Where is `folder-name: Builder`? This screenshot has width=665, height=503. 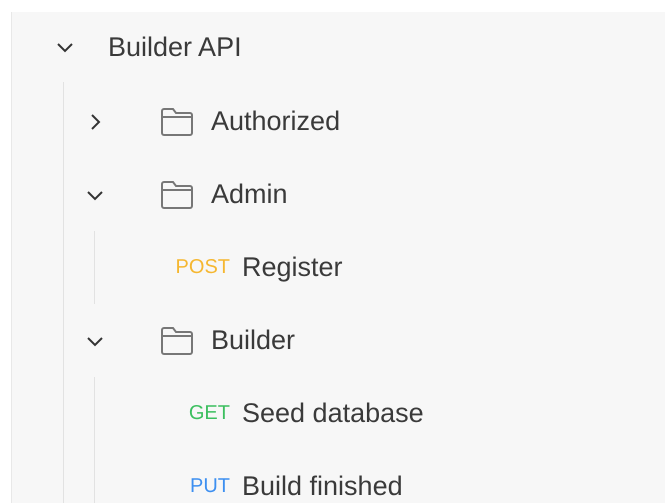
folder-name: Builder is located at coordinates (253, 340).